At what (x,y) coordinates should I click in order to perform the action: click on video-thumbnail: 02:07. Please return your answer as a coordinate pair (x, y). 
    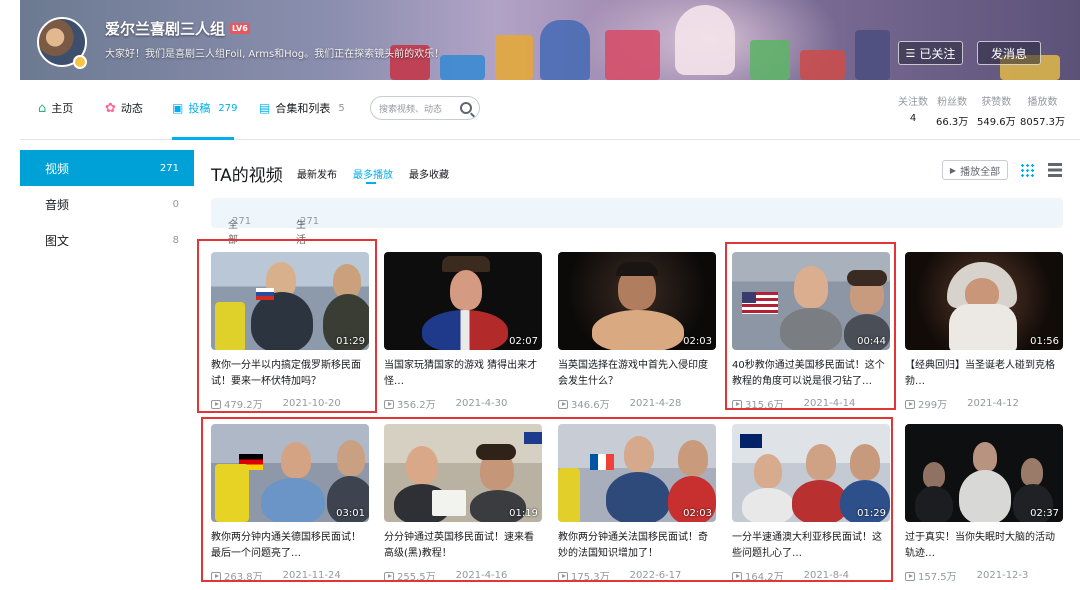
    Looking at the image, I should click on (463, 301).